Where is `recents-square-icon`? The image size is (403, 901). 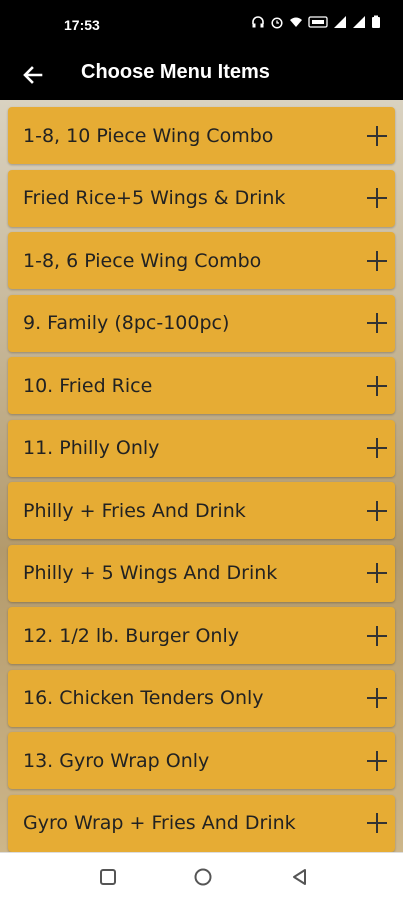 recents-square-icon is located at coordinates (108, 877).